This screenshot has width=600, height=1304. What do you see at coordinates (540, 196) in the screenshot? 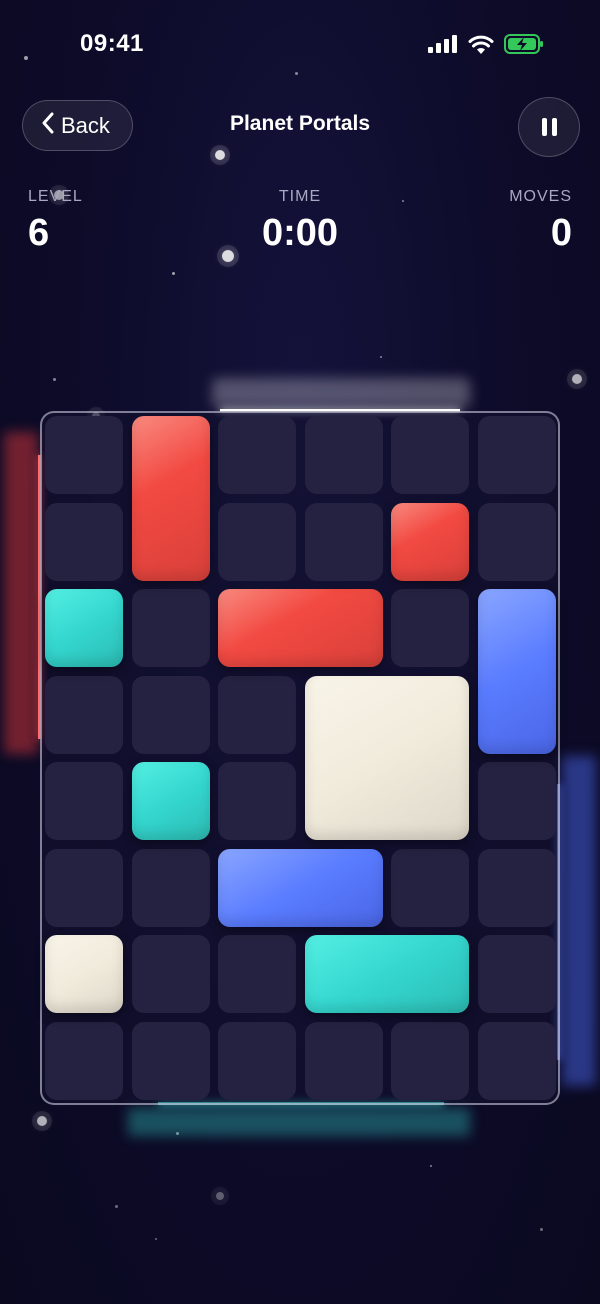
I see `moves-label: MOVES` at bounding box center [540, 196].